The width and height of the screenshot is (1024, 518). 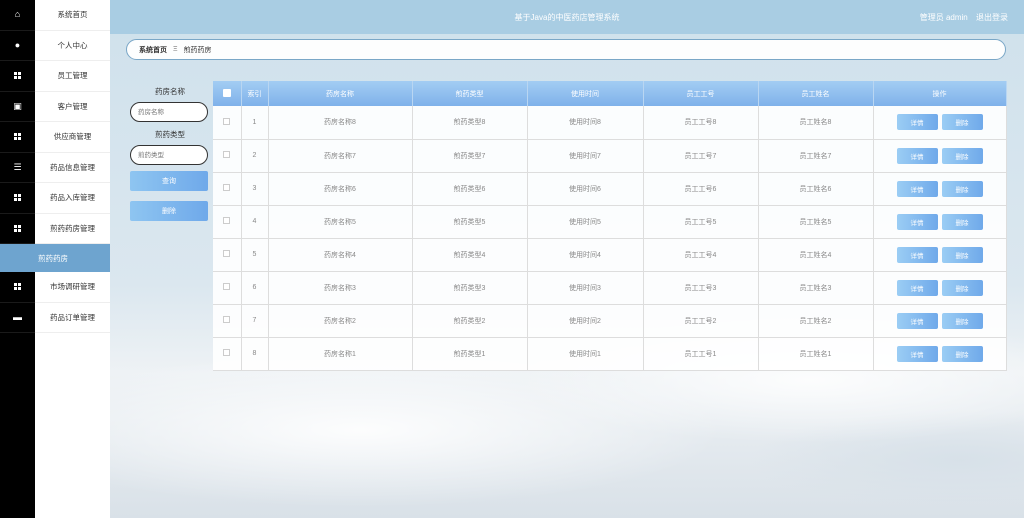 What do you see at coordinates (816, 93) in the screenshot?
I see `column-header: 员工姓名` at bounding box center [816, 93].